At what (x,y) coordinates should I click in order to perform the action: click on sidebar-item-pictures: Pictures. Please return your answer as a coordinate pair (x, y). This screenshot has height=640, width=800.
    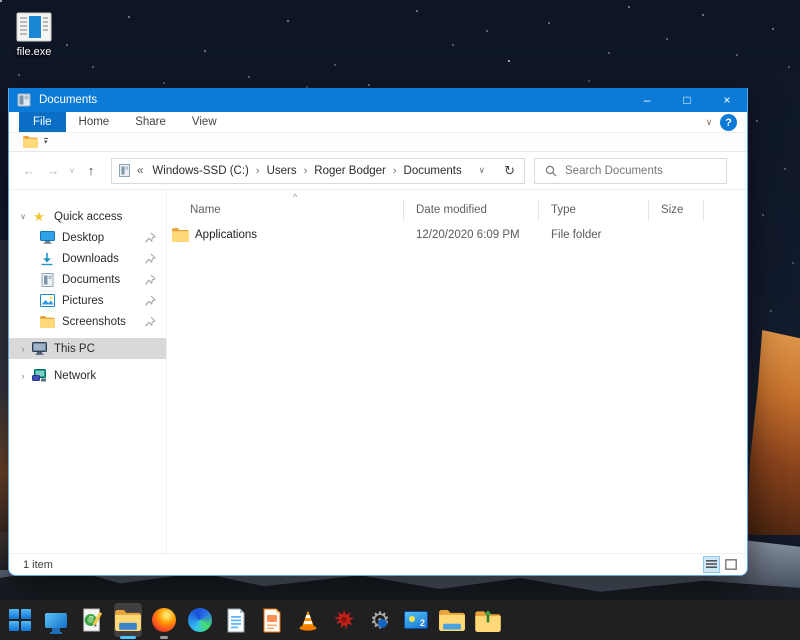
    Looking at the image, I should click on (87, 300).